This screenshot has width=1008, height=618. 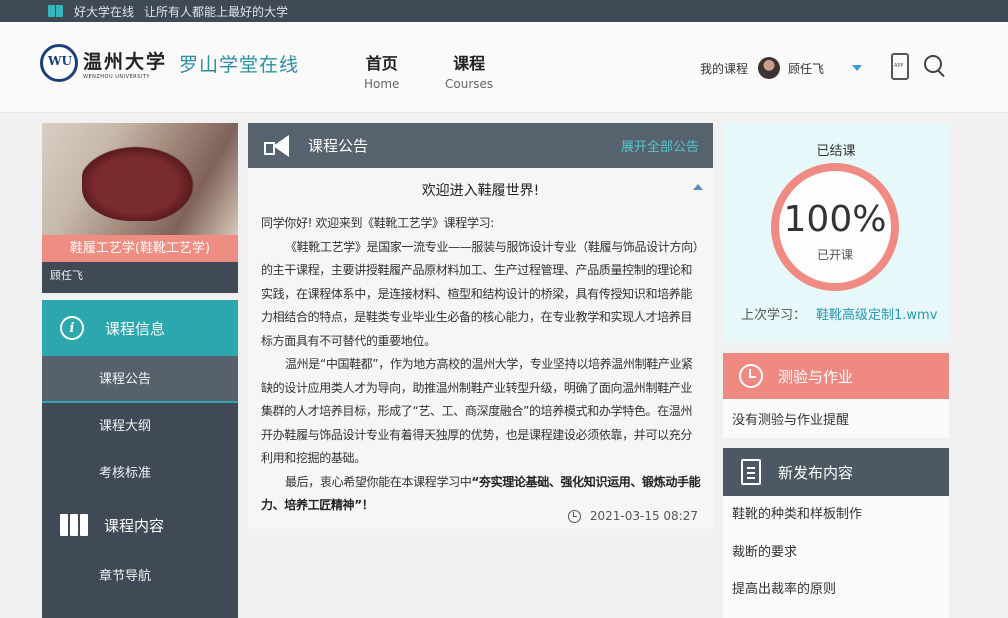 I want to click on university-name-cn: 温州大学, so click(x=125, y=61).